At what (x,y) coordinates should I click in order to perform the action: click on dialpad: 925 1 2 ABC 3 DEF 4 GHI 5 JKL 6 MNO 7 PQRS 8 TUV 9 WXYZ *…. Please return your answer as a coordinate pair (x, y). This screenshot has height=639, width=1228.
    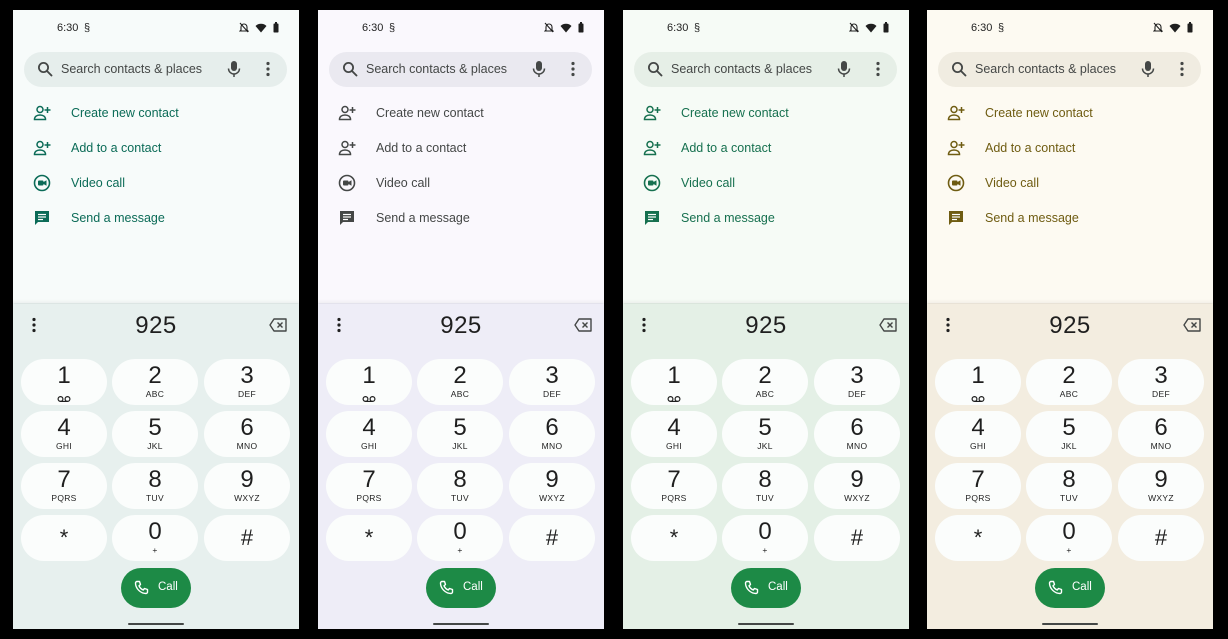
    Looking at the image, I should click on (766, 464).